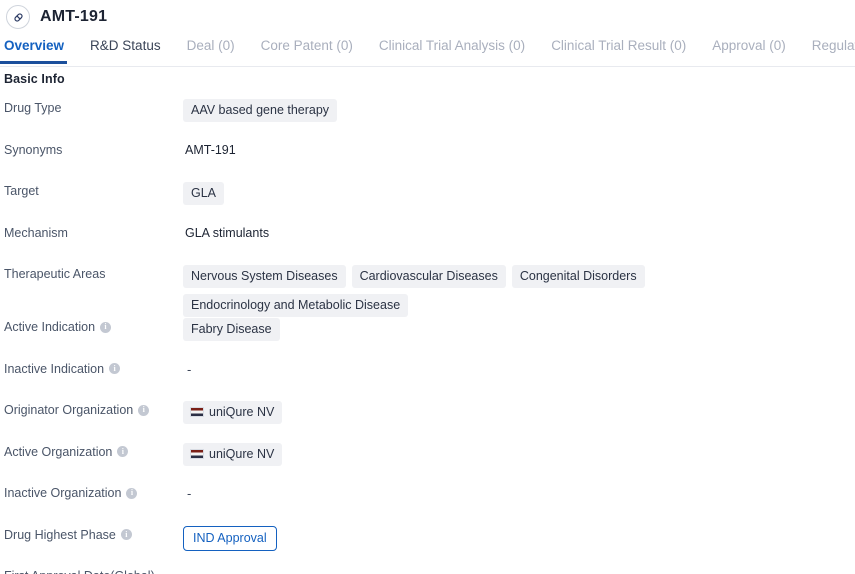  I want to click on info-row-label: Inactive Organization, so click(91, 492).